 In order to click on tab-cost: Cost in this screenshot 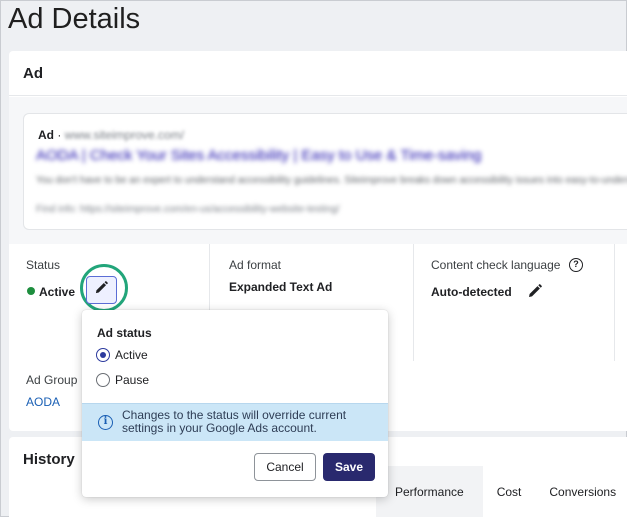, I will do `click(509, 491)`.